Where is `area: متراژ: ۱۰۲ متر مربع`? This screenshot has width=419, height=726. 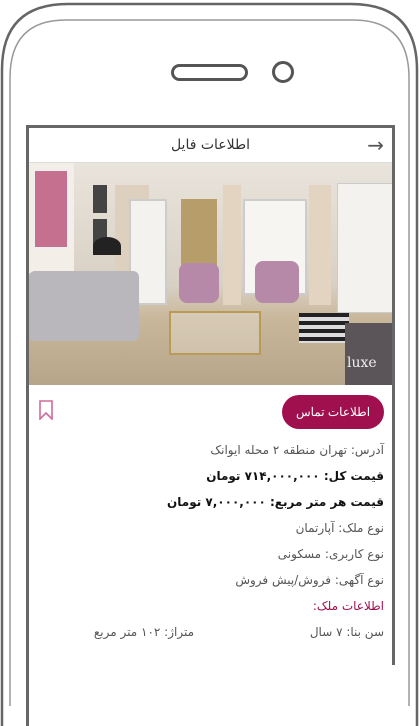
area: متراژ: ۱۰۲ متر مربع is located at coordinates (143, 632).